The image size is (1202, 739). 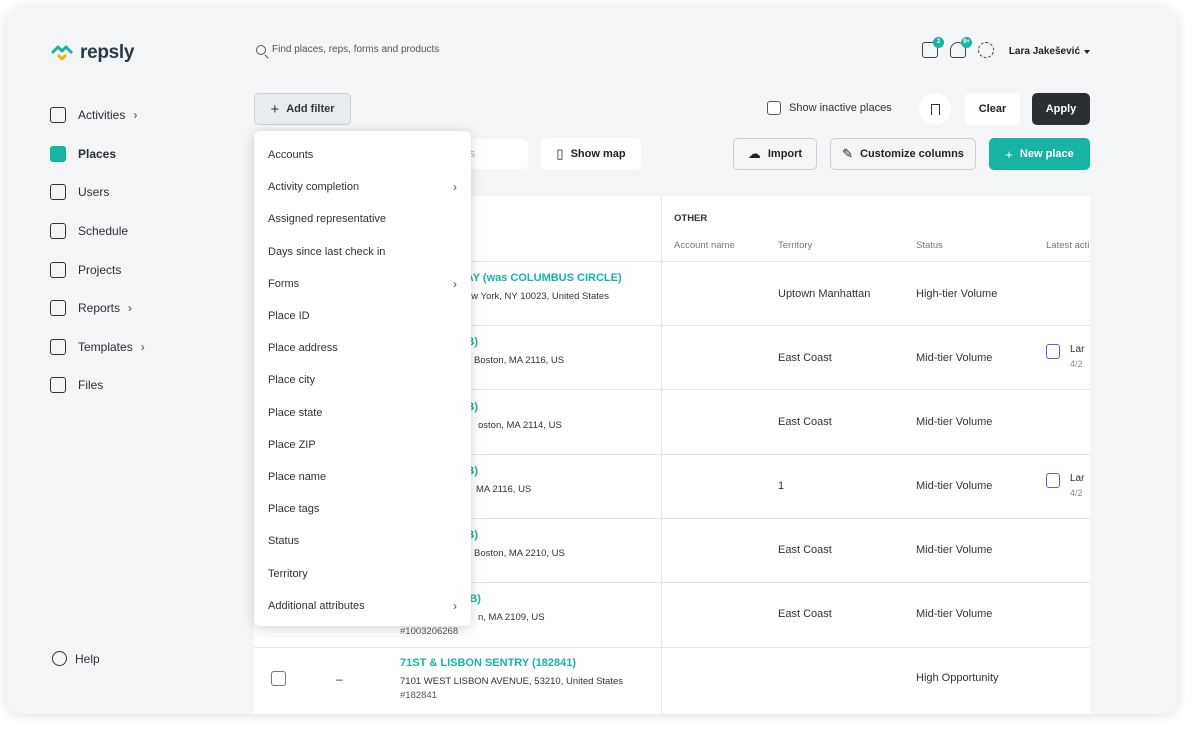 I want to click on activities-icon, so click(x=58, y=115).